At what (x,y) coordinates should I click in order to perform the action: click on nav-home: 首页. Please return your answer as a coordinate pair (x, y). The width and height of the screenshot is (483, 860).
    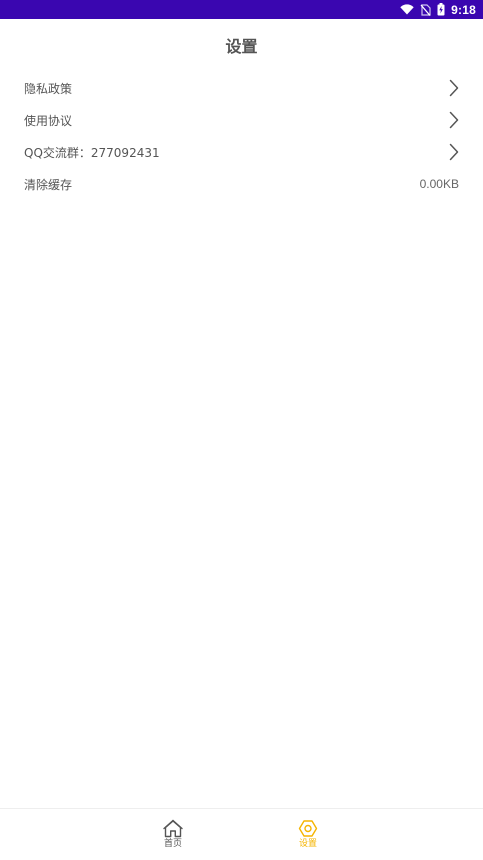
    Looking at the image, I should click on (173, 834).